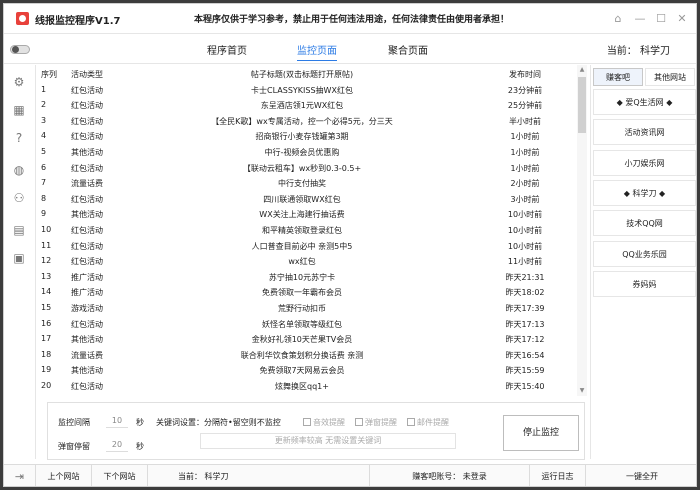 The image size is (700, 490). What do you see at coordinates (350, 49) in the screenshot?
I see `top-nav: 程序首页 监控页面 聚合页面 当前： 科学刀` at bounding box center [350, 49].